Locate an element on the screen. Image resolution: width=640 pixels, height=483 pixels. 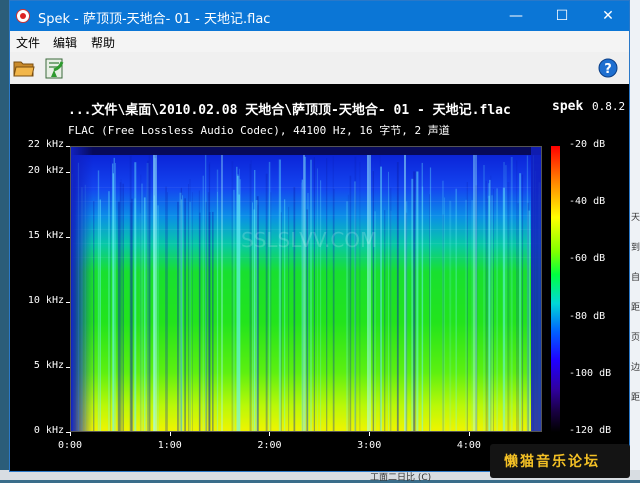
desktop-text: 自 is located at coordinates (635, 278).